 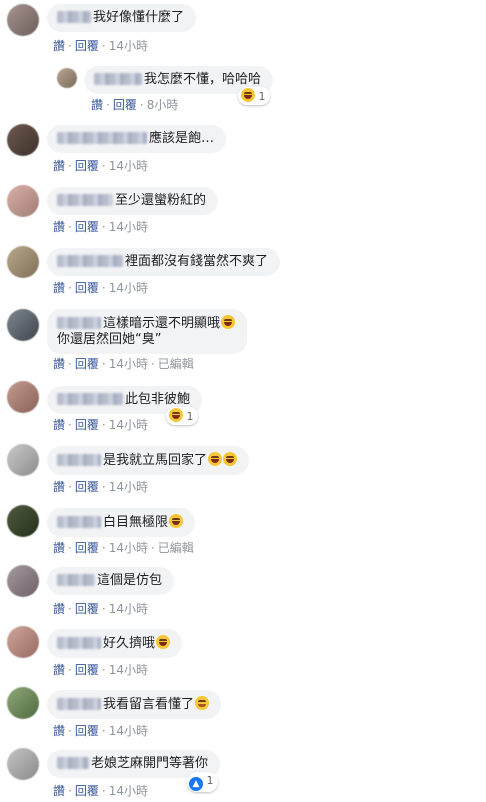 I want to click on comment-text: 好久擠哦, so click(x=129, y=643).